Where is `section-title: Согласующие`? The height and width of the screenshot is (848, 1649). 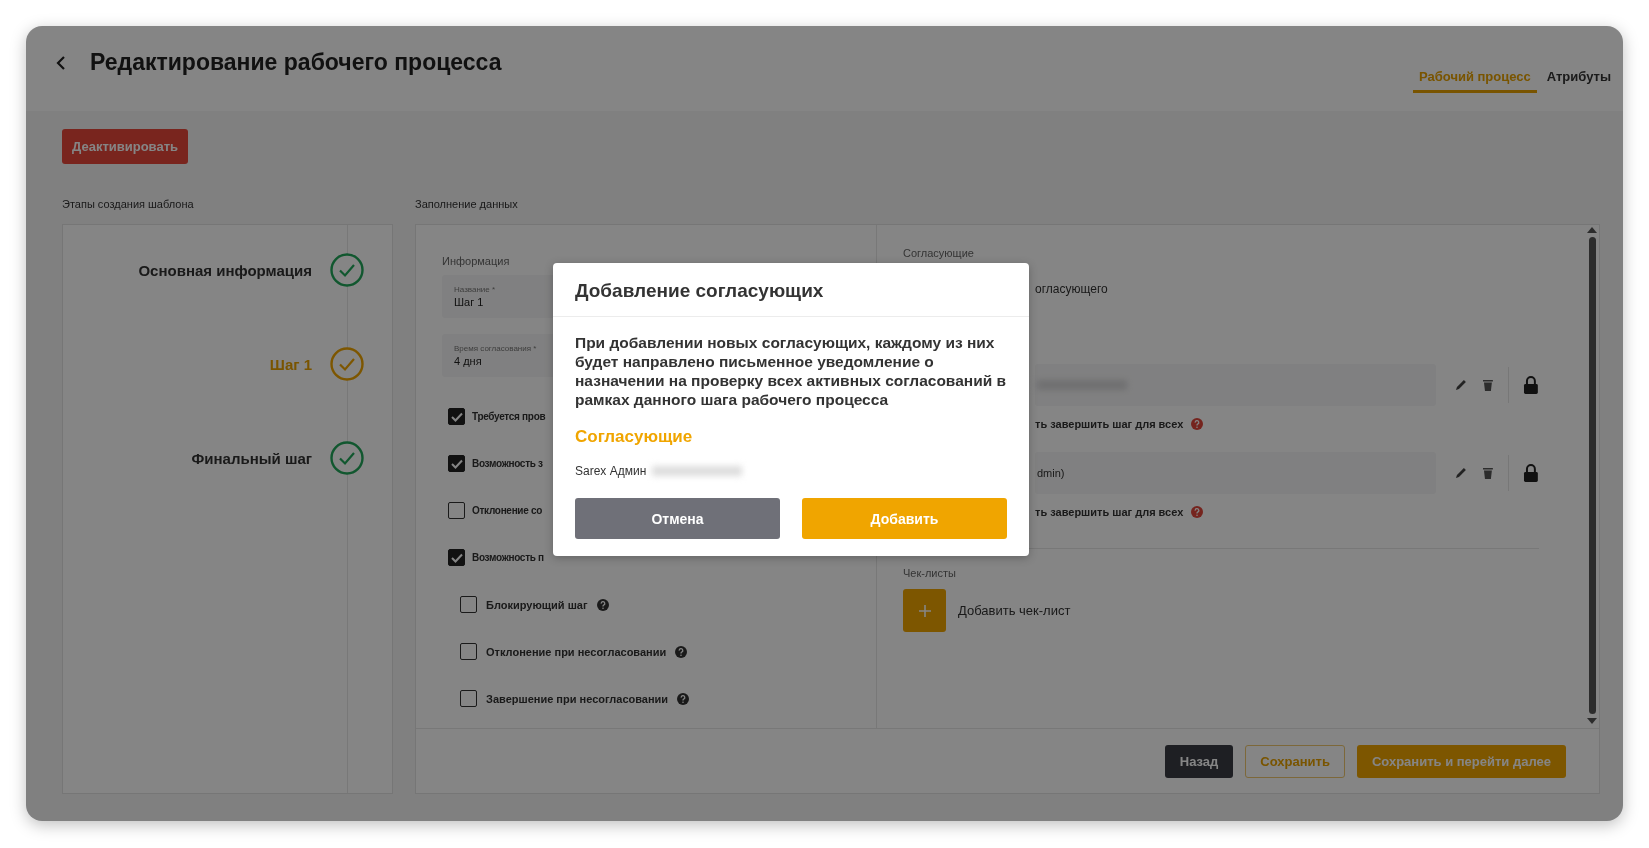
section-title: Согласующие is located at coordinates (634, 437).